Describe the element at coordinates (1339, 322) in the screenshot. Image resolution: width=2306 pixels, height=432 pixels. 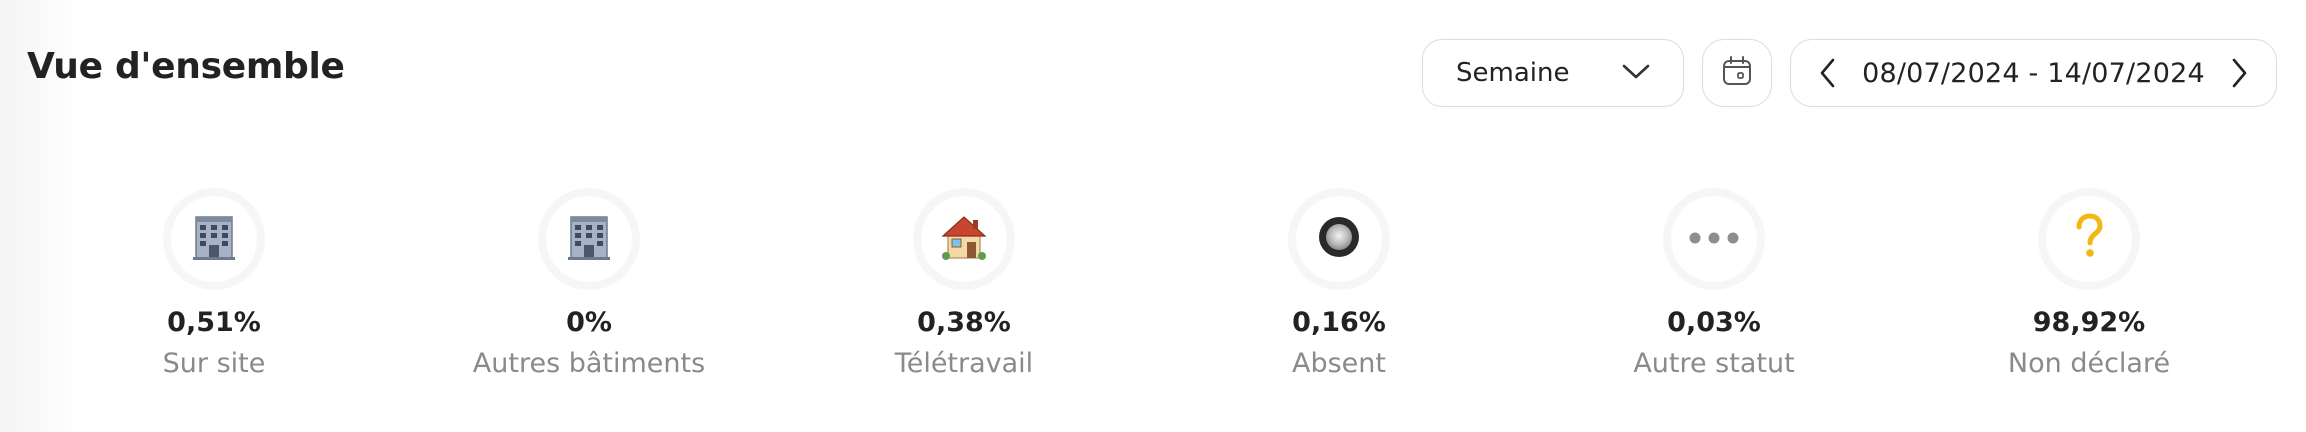
I see `stat-value: 0,16%` at that location.